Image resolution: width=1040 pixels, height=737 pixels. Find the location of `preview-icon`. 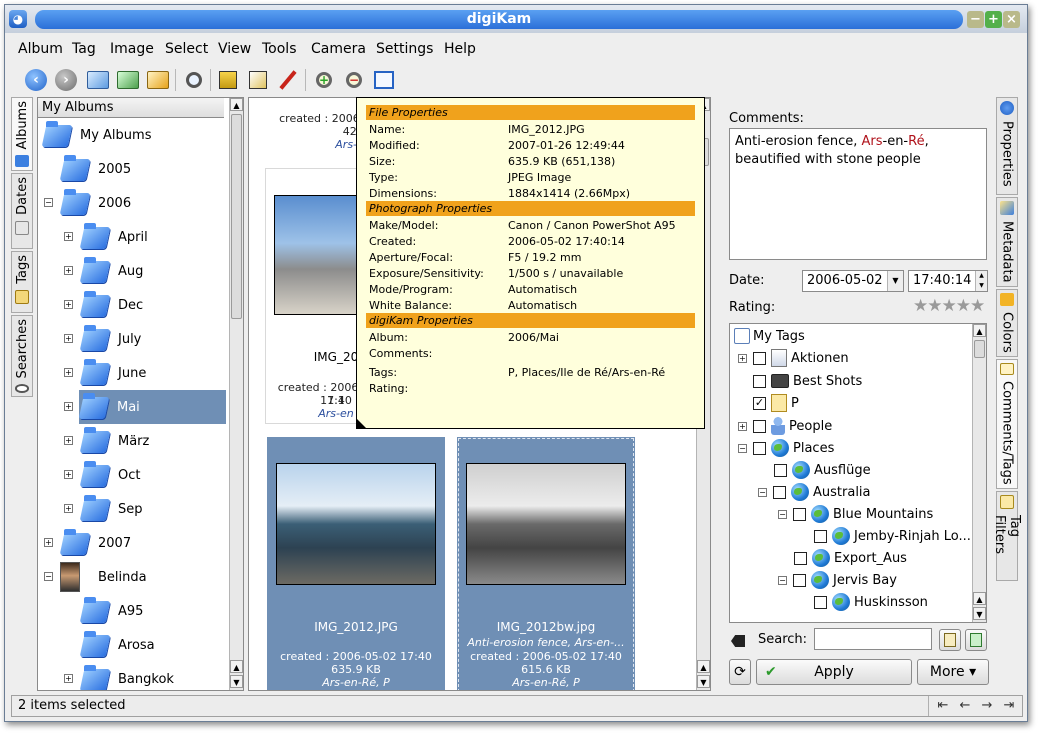

preview-icon is located at coordinates (194, 80).